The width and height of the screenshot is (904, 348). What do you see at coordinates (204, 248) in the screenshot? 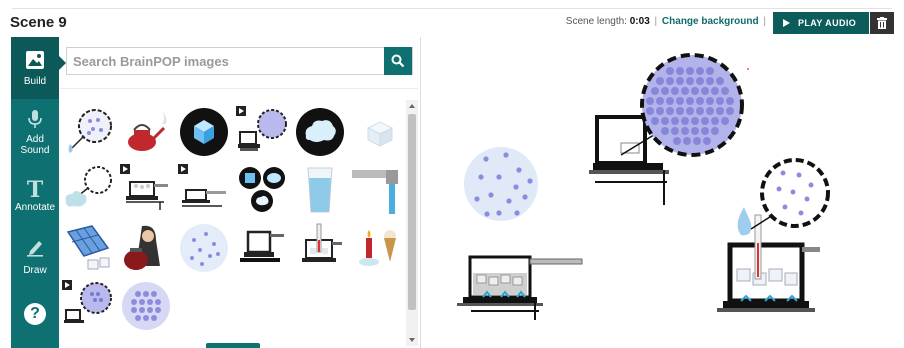
I see `thumbnail-liquid-particles-circle` at bounding box center [204, 248].